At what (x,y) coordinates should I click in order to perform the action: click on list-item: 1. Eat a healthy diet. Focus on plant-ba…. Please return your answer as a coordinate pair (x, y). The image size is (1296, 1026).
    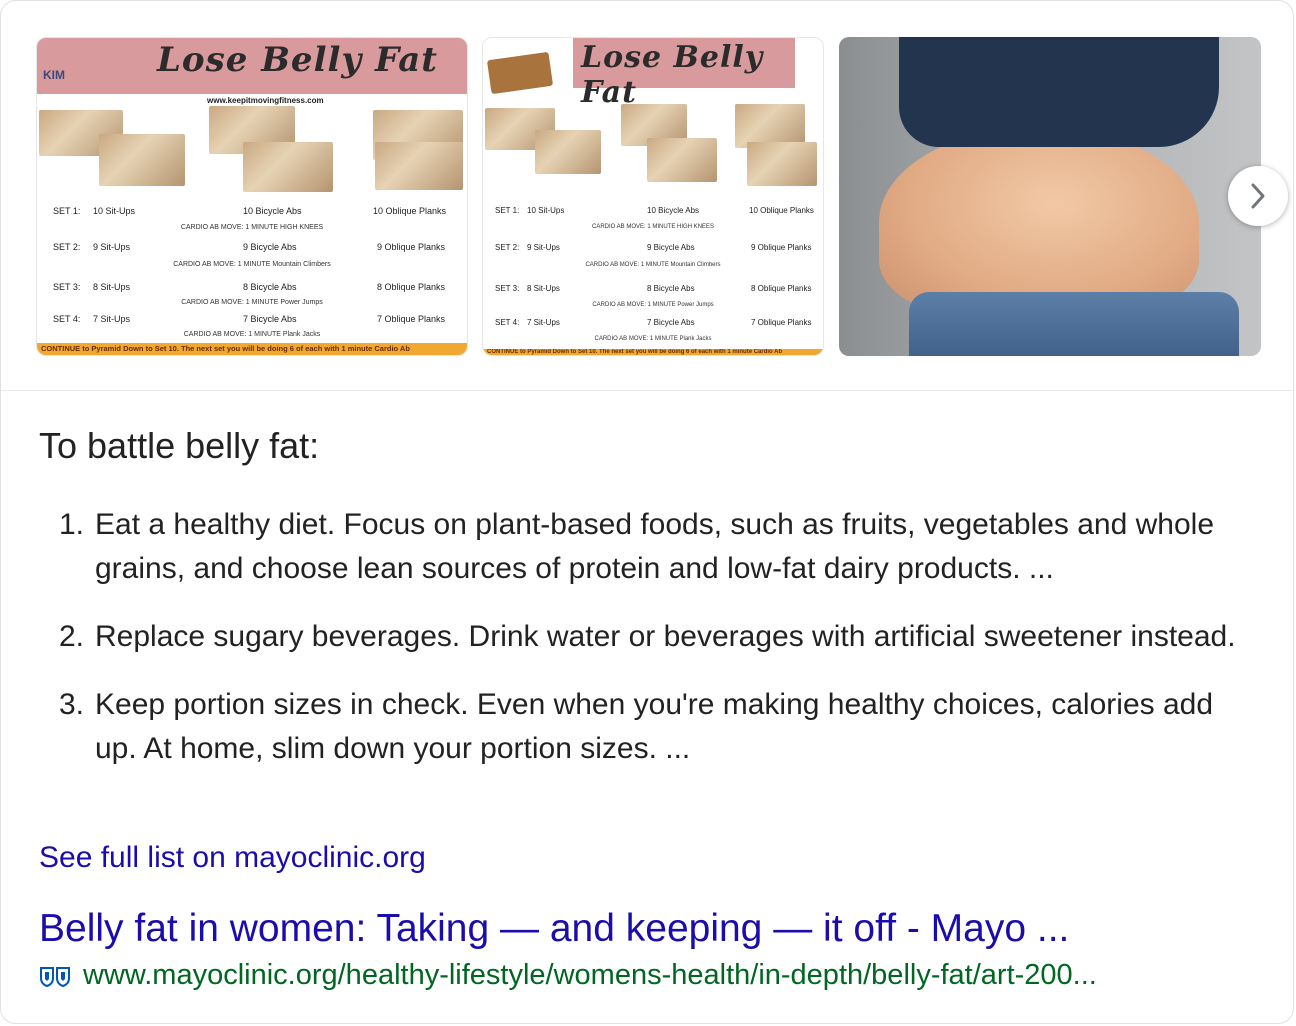
    Looking at the image, I should click on (659, 547).